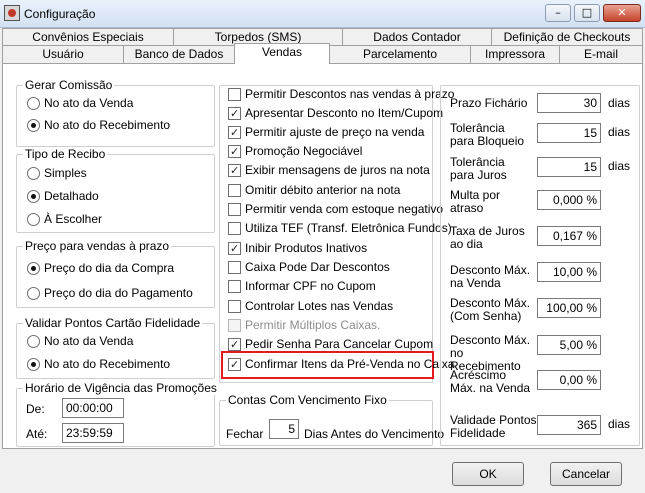 The height and width of the screenshot is (493, 645). I want to click on tolerancia-juros-input: 15, so click(569, 167).